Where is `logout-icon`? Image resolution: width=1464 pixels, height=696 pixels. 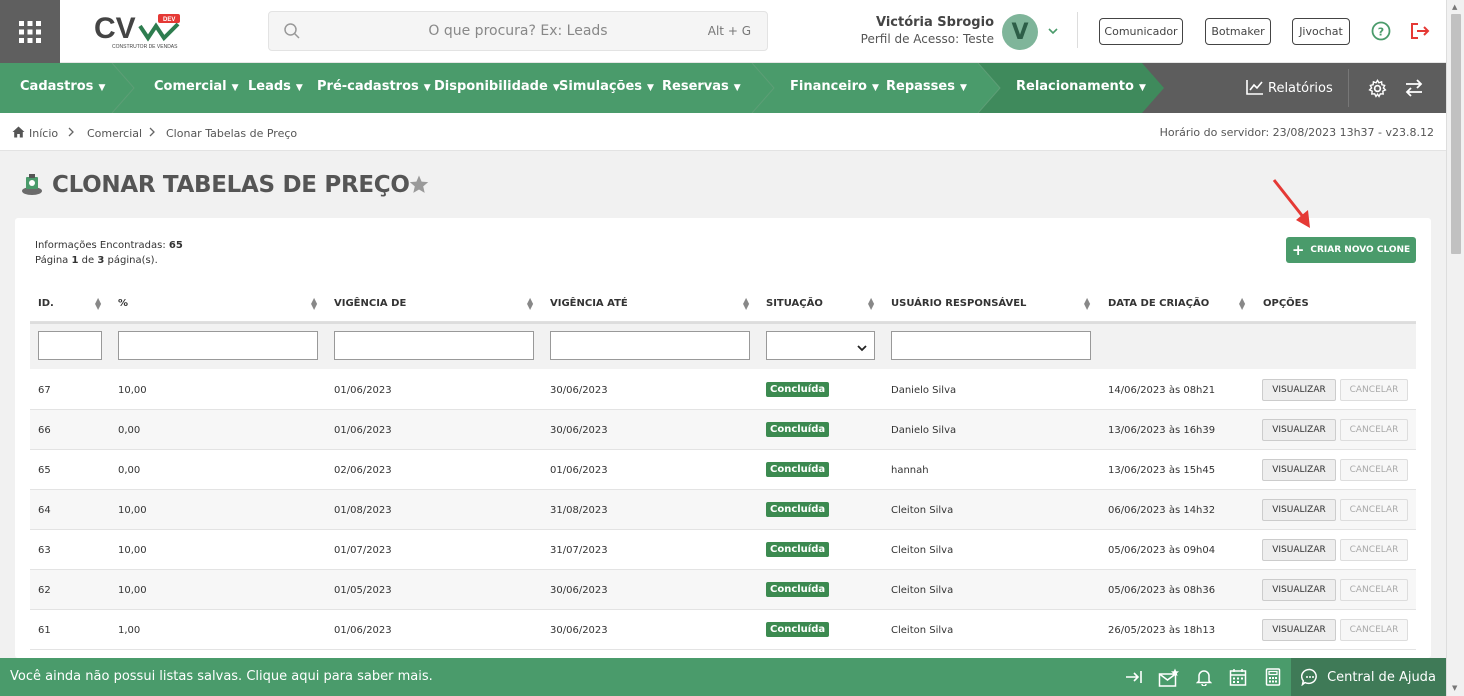
logout-icon is located at coordinates (1420, 31).